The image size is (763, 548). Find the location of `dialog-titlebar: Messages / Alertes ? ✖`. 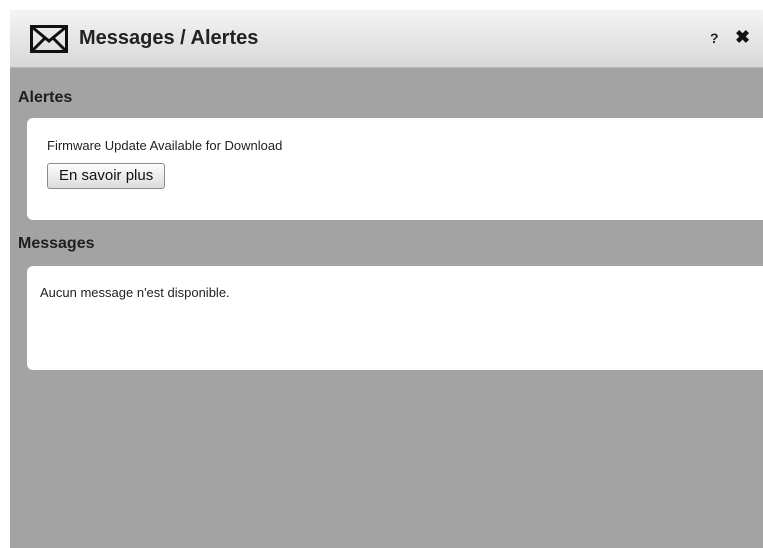

dialog-titlebar: Messages / Alertes ? ✖ is located at coordinates (386, 39).